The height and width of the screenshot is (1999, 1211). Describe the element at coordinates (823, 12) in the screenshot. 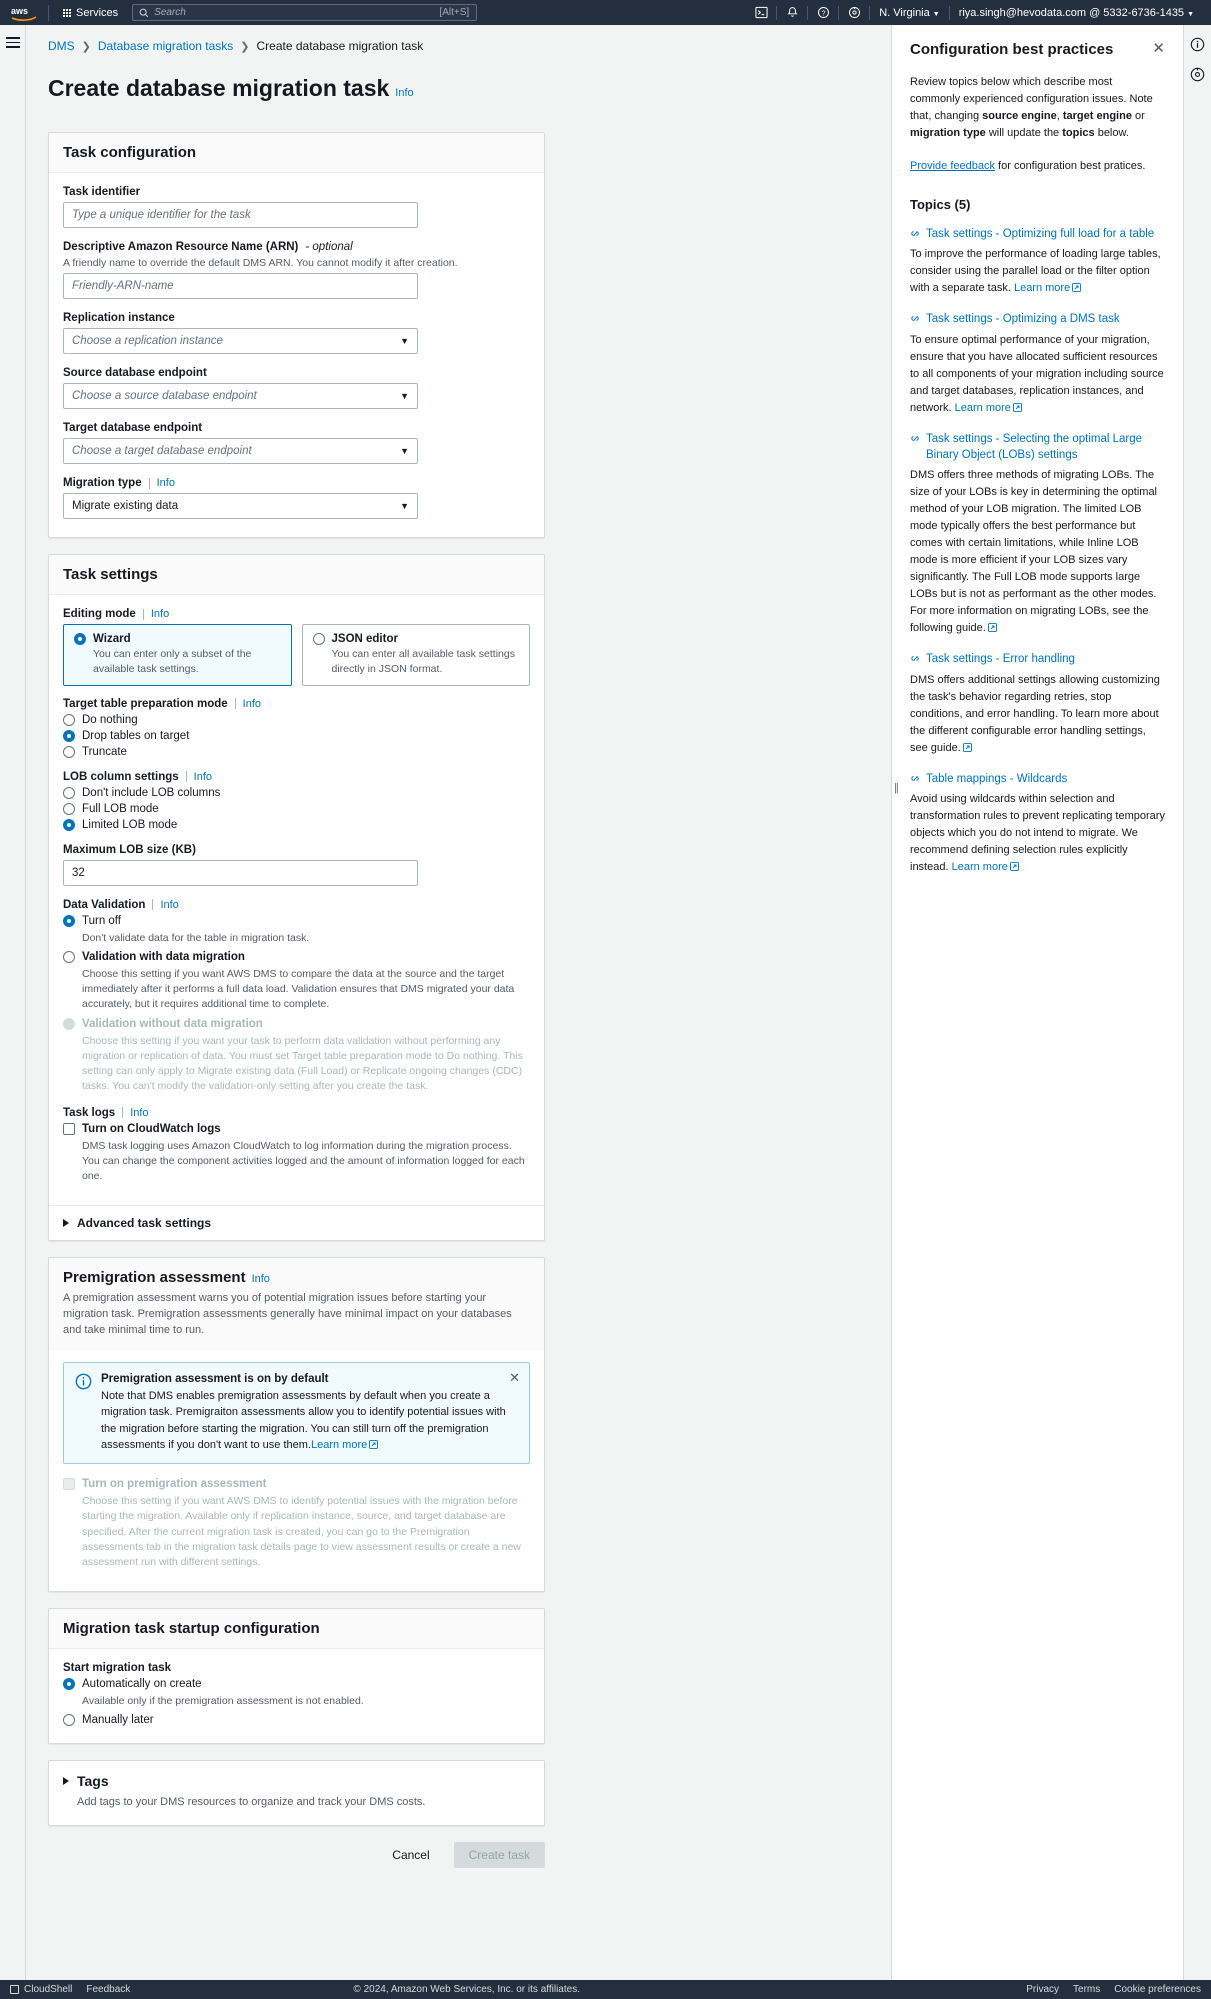

I see `help-circle-icon: ?` at that location.